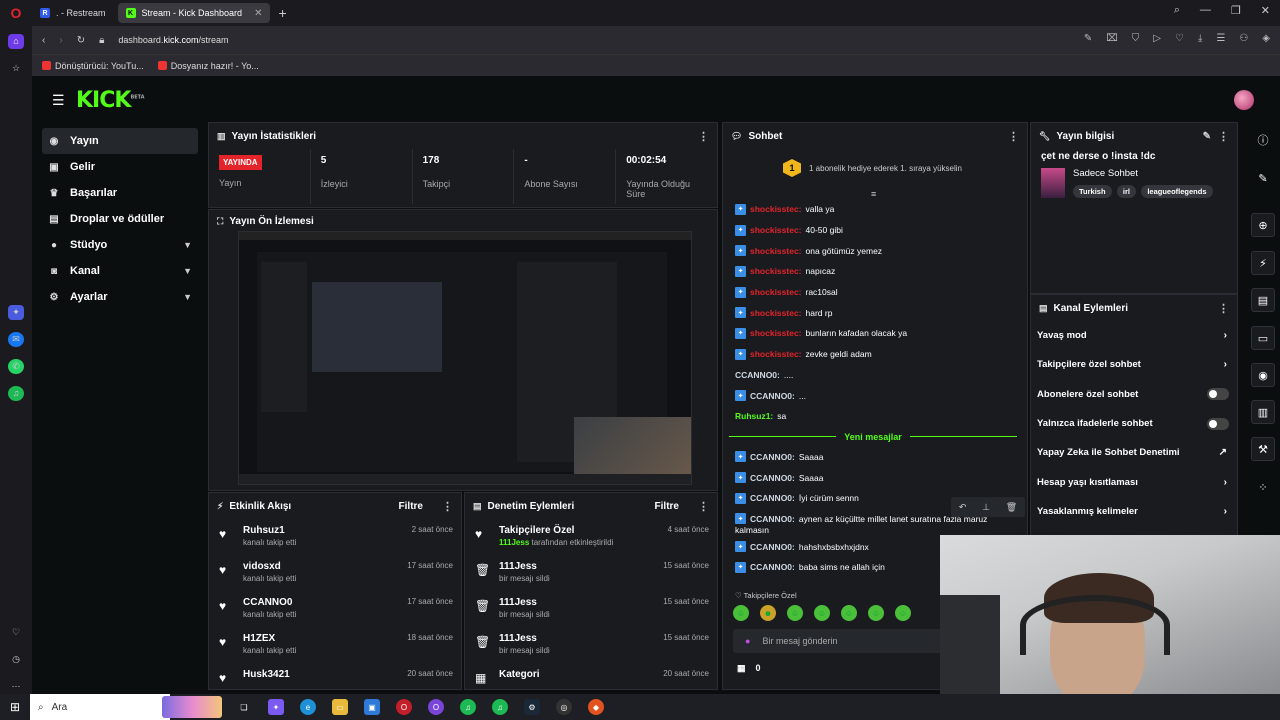  I want to click on history-icon: ◷, so click(16, 659).